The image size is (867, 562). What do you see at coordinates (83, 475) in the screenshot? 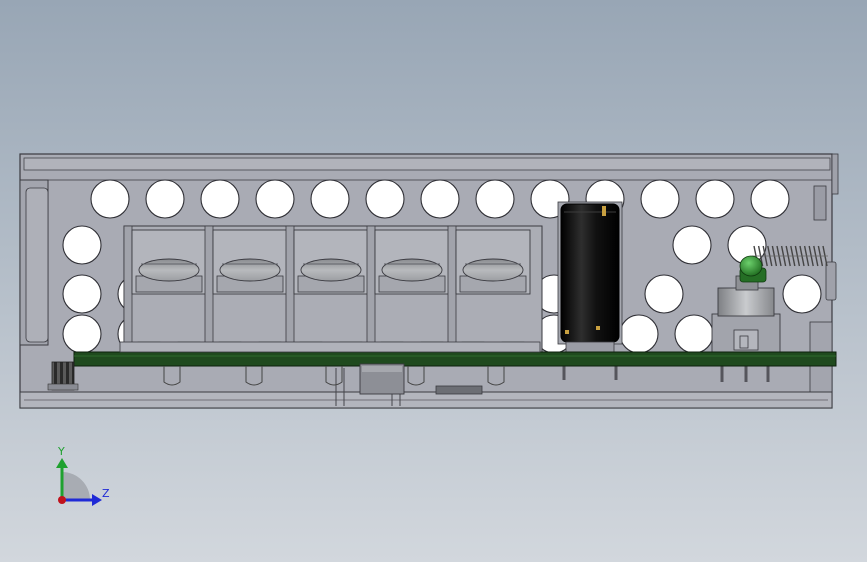
I see `coordinate-triad: Y Z` at bounding box center [83, 475].